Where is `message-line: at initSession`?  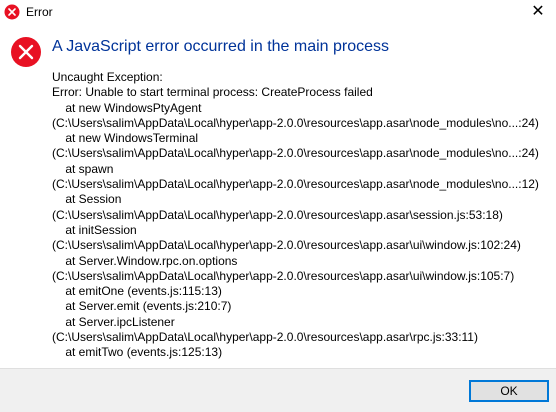 message-line: at initSession is located at coordinates (94, 229).